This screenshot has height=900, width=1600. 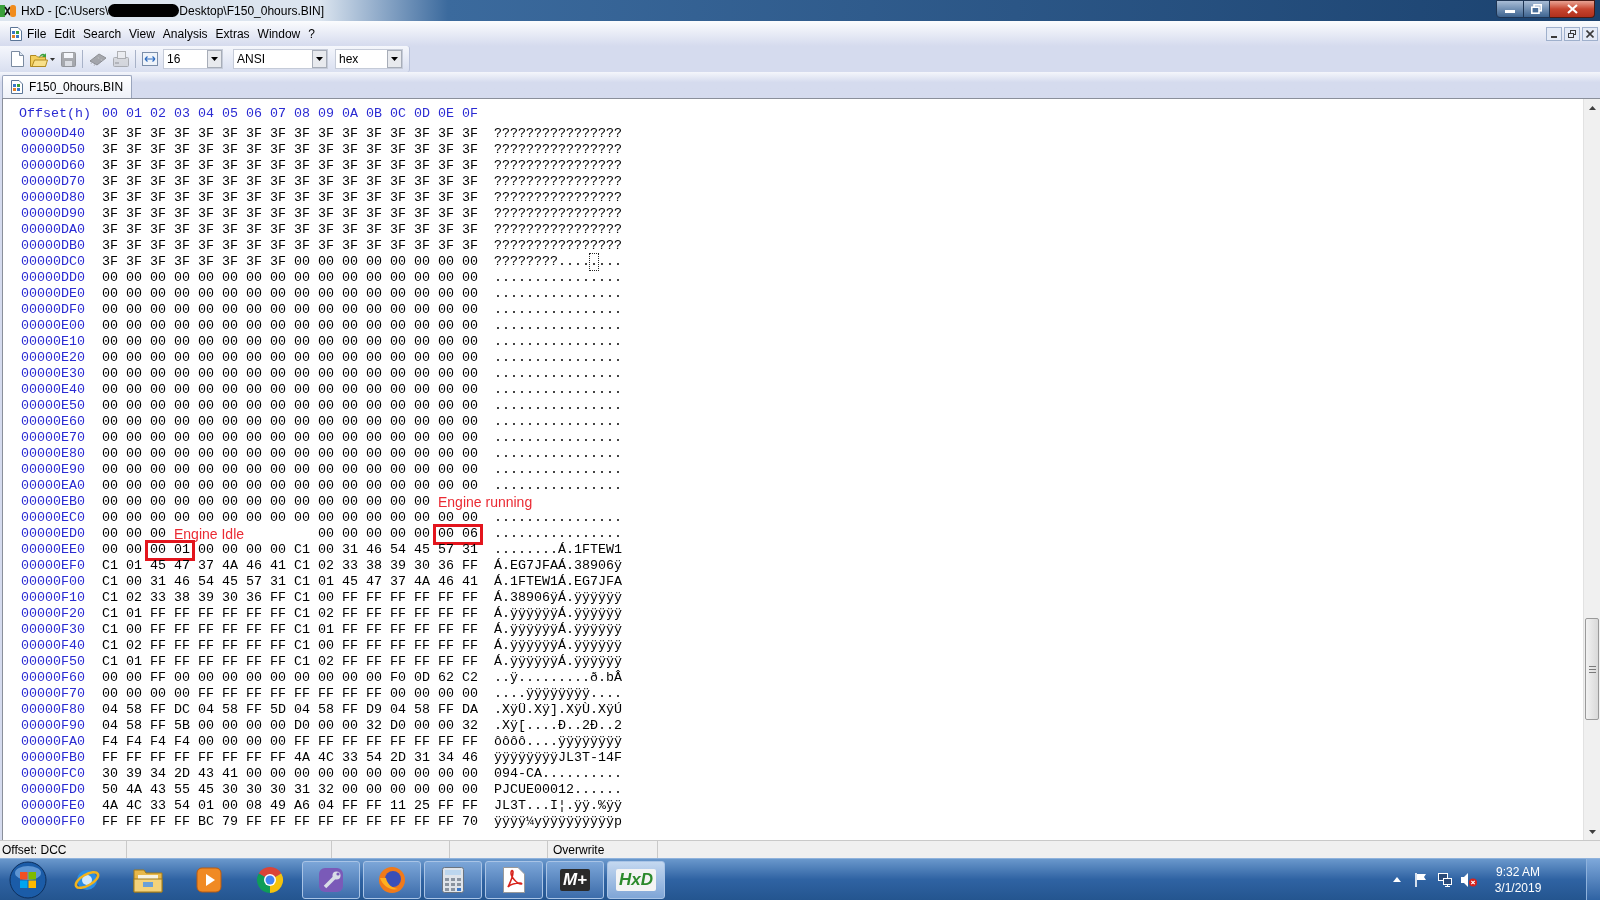 What do you see at coordinates (558, 630) in the screenshot?
I see `ascii-text: Á.ÿÿÿÿÿÿÁ.ÿÿÿÿÿÿ` at bounding box center [558, 630].